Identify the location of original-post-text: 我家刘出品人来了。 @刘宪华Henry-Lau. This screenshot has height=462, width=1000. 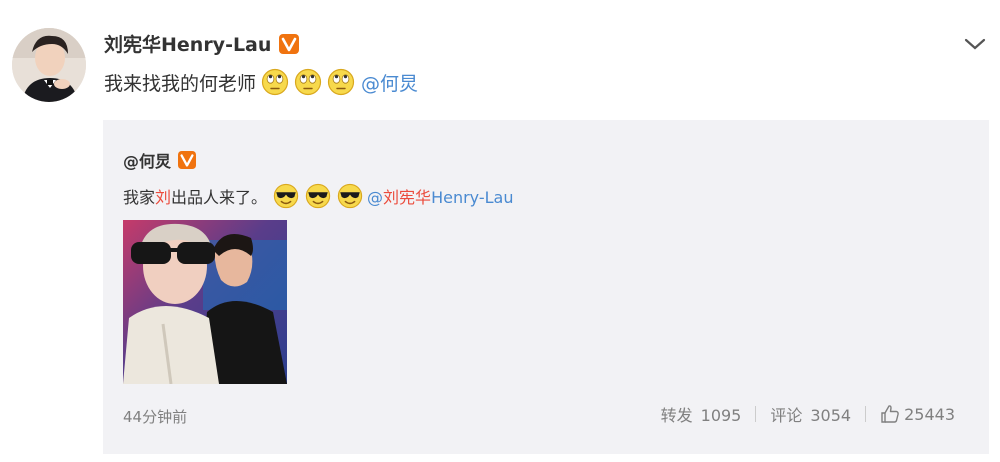
(318, 196).